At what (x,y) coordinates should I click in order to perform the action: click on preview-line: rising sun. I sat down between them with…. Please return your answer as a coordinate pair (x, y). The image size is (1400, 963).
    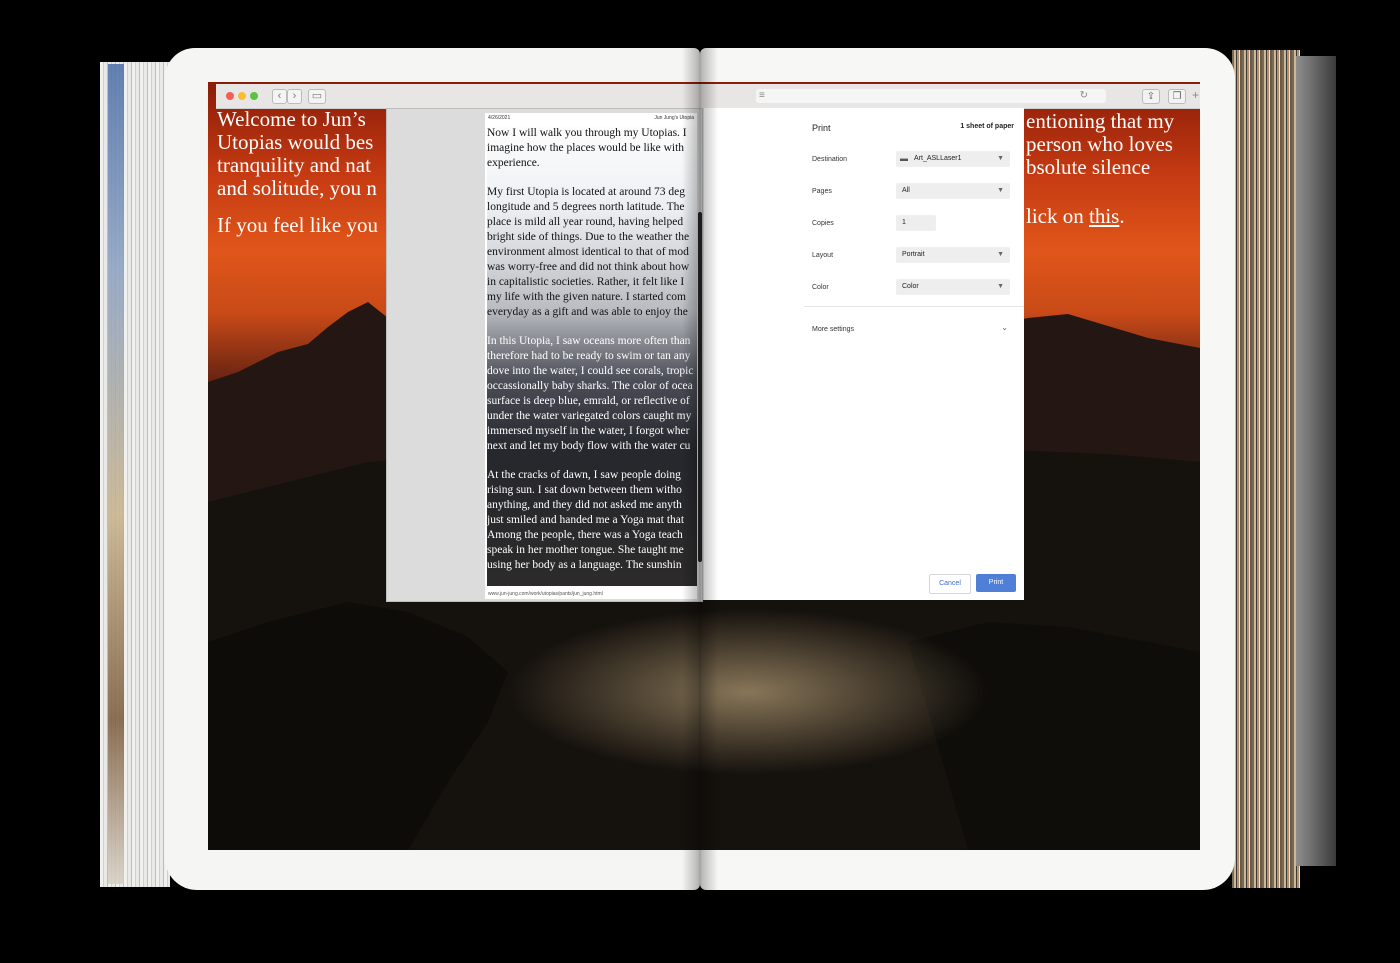
    Looking at the image, I should click on (584, 490).